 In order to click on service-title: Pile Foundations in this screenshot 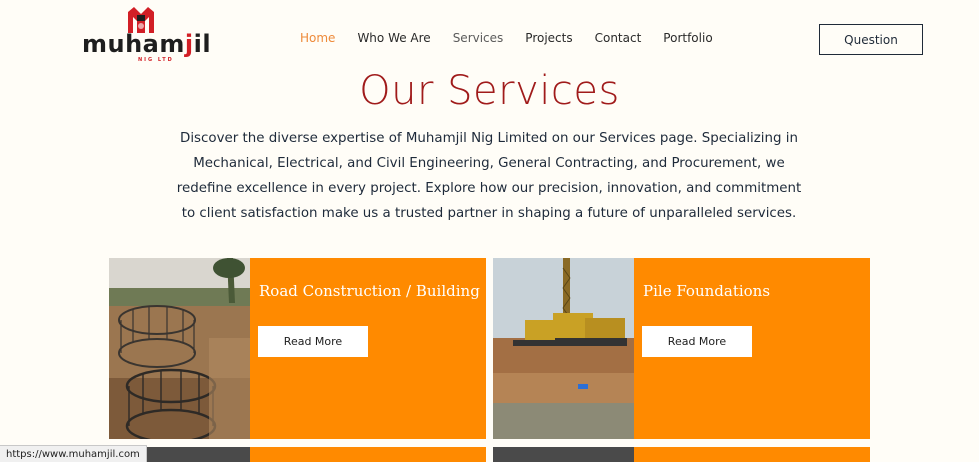, I will do `click(707, 291)`.